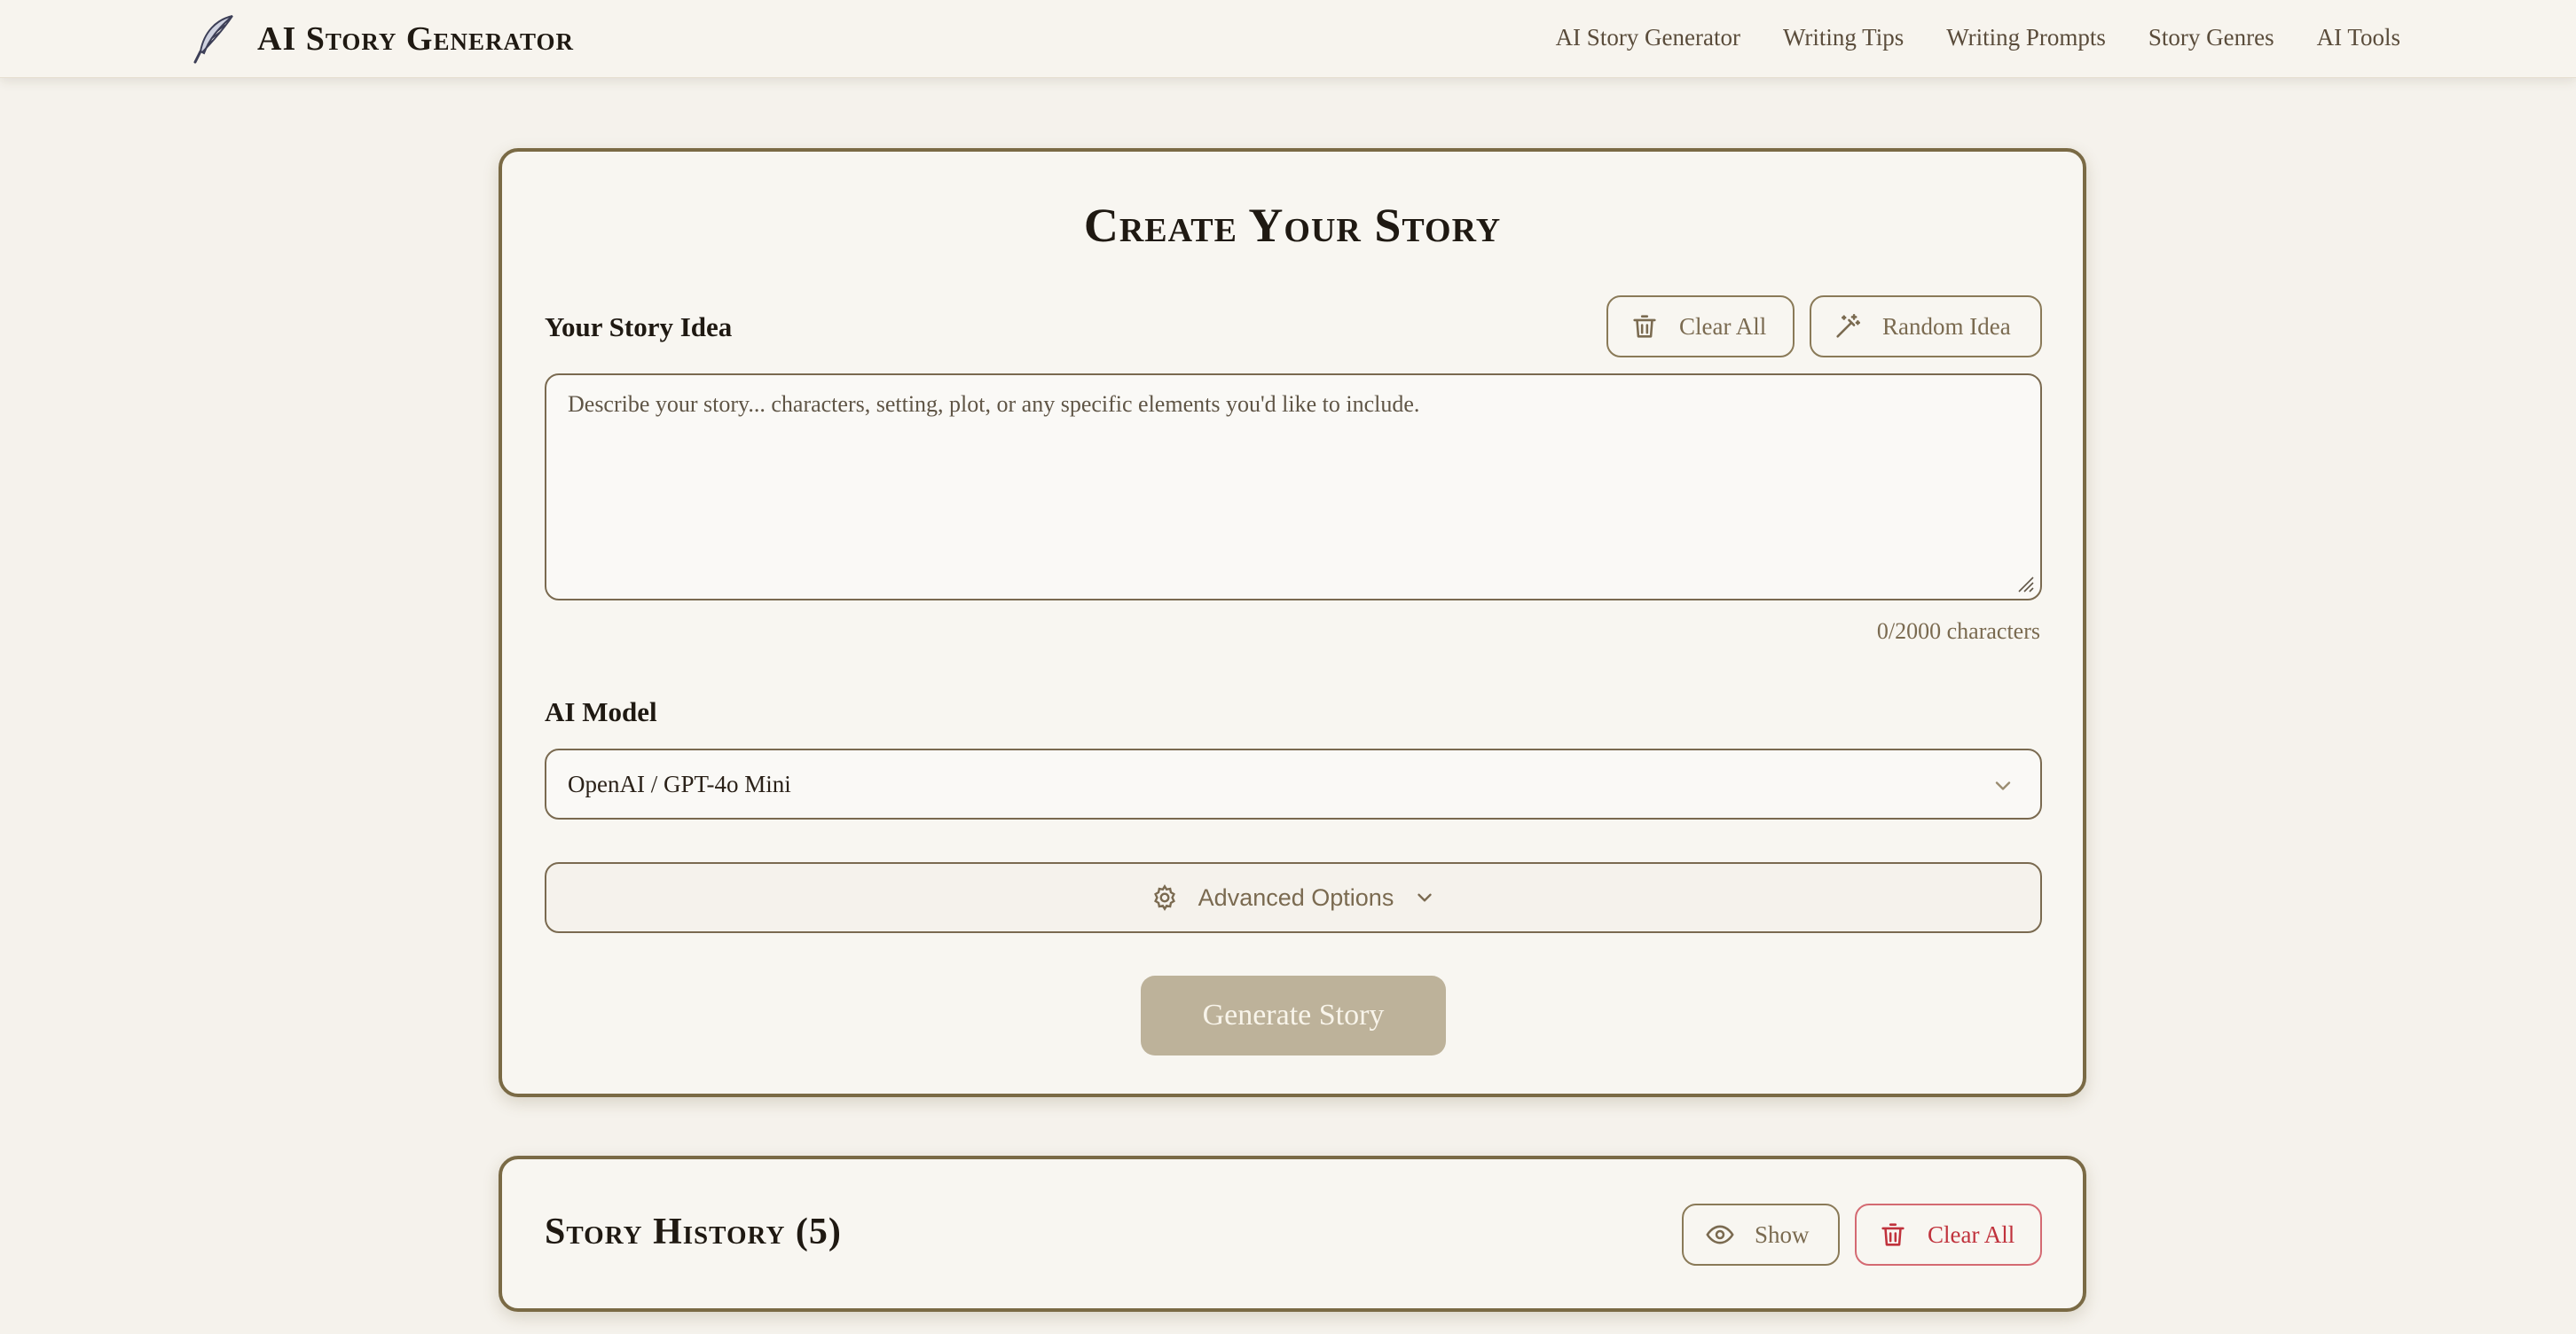 Image resolution: width=2576 pixels, height=1334 pixels. What do you see at coordinates (213, 39) in the screenshot?
I see `quill-icon` at bounding box center [213, 39].